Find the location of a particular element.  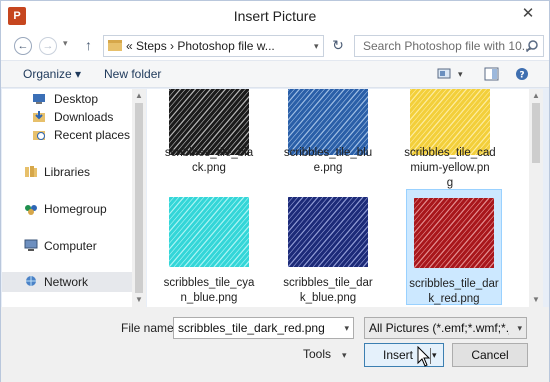

file-name-line: ck.png is located at coordinates (209, 168).